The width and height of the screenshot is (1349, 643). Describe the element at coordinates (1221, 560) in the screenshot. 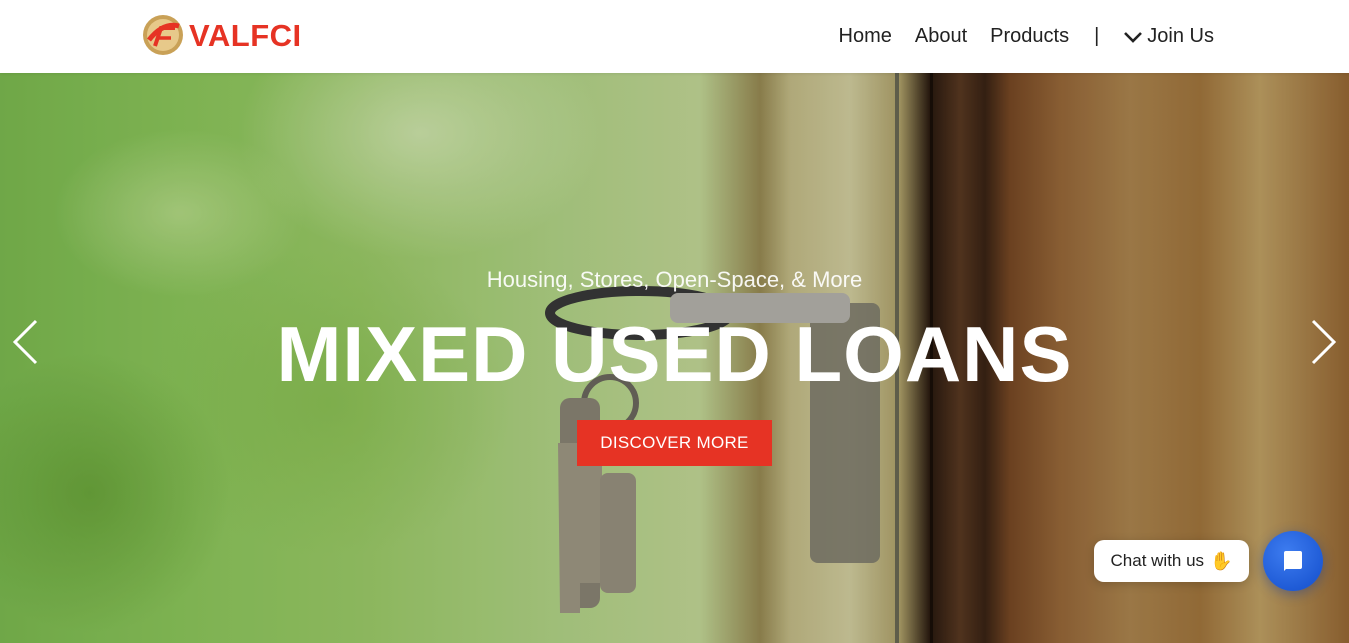

I see `waving-hand-icon: ✋` at that location.